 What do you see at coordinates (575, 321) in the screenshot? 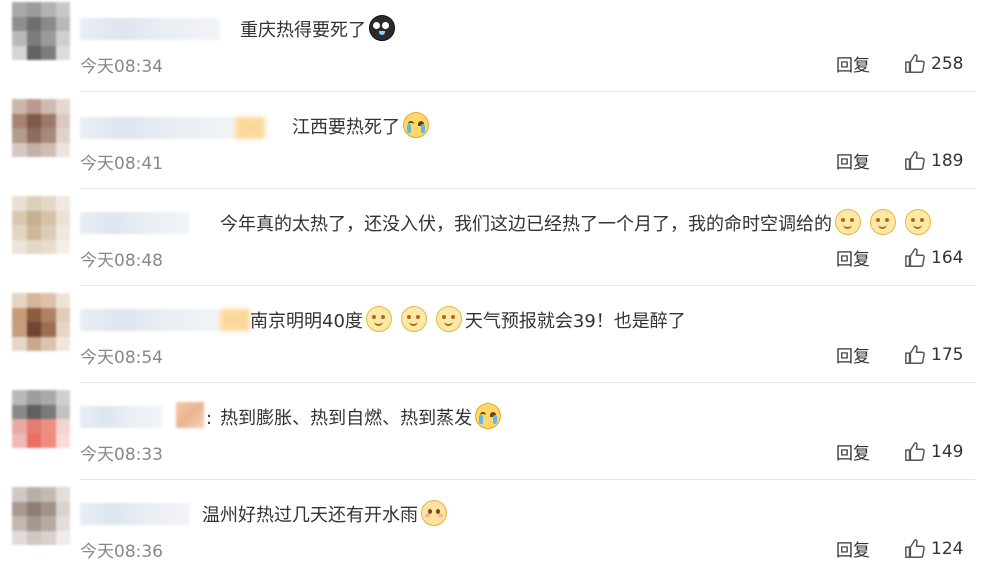
I see `comment-body-end: 天气预报就会39！也是醉了` at bounding box center [575, 321].